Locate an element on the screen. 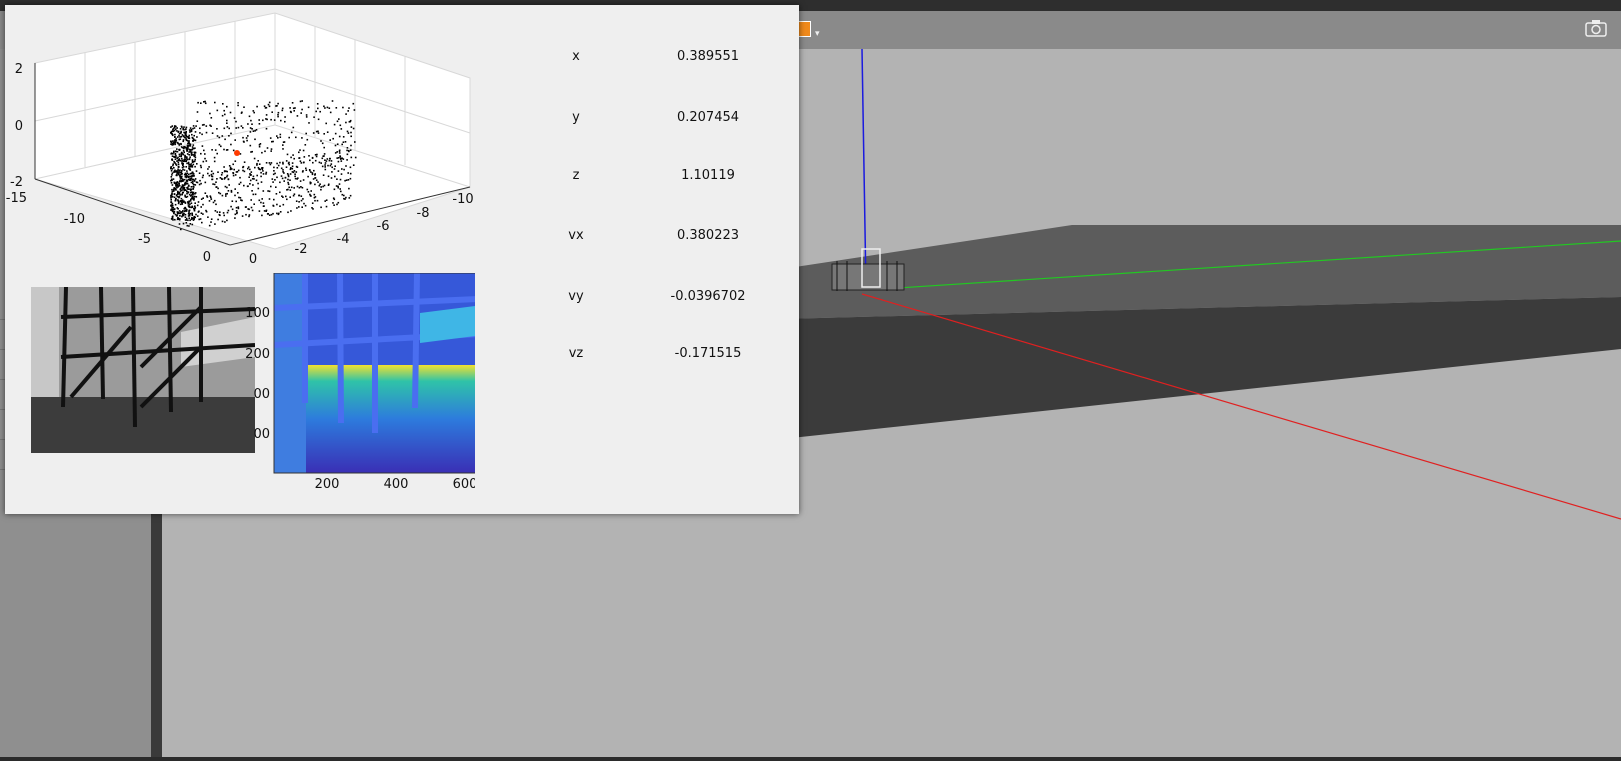  camera-icon is located at coordinates (1596, 30).